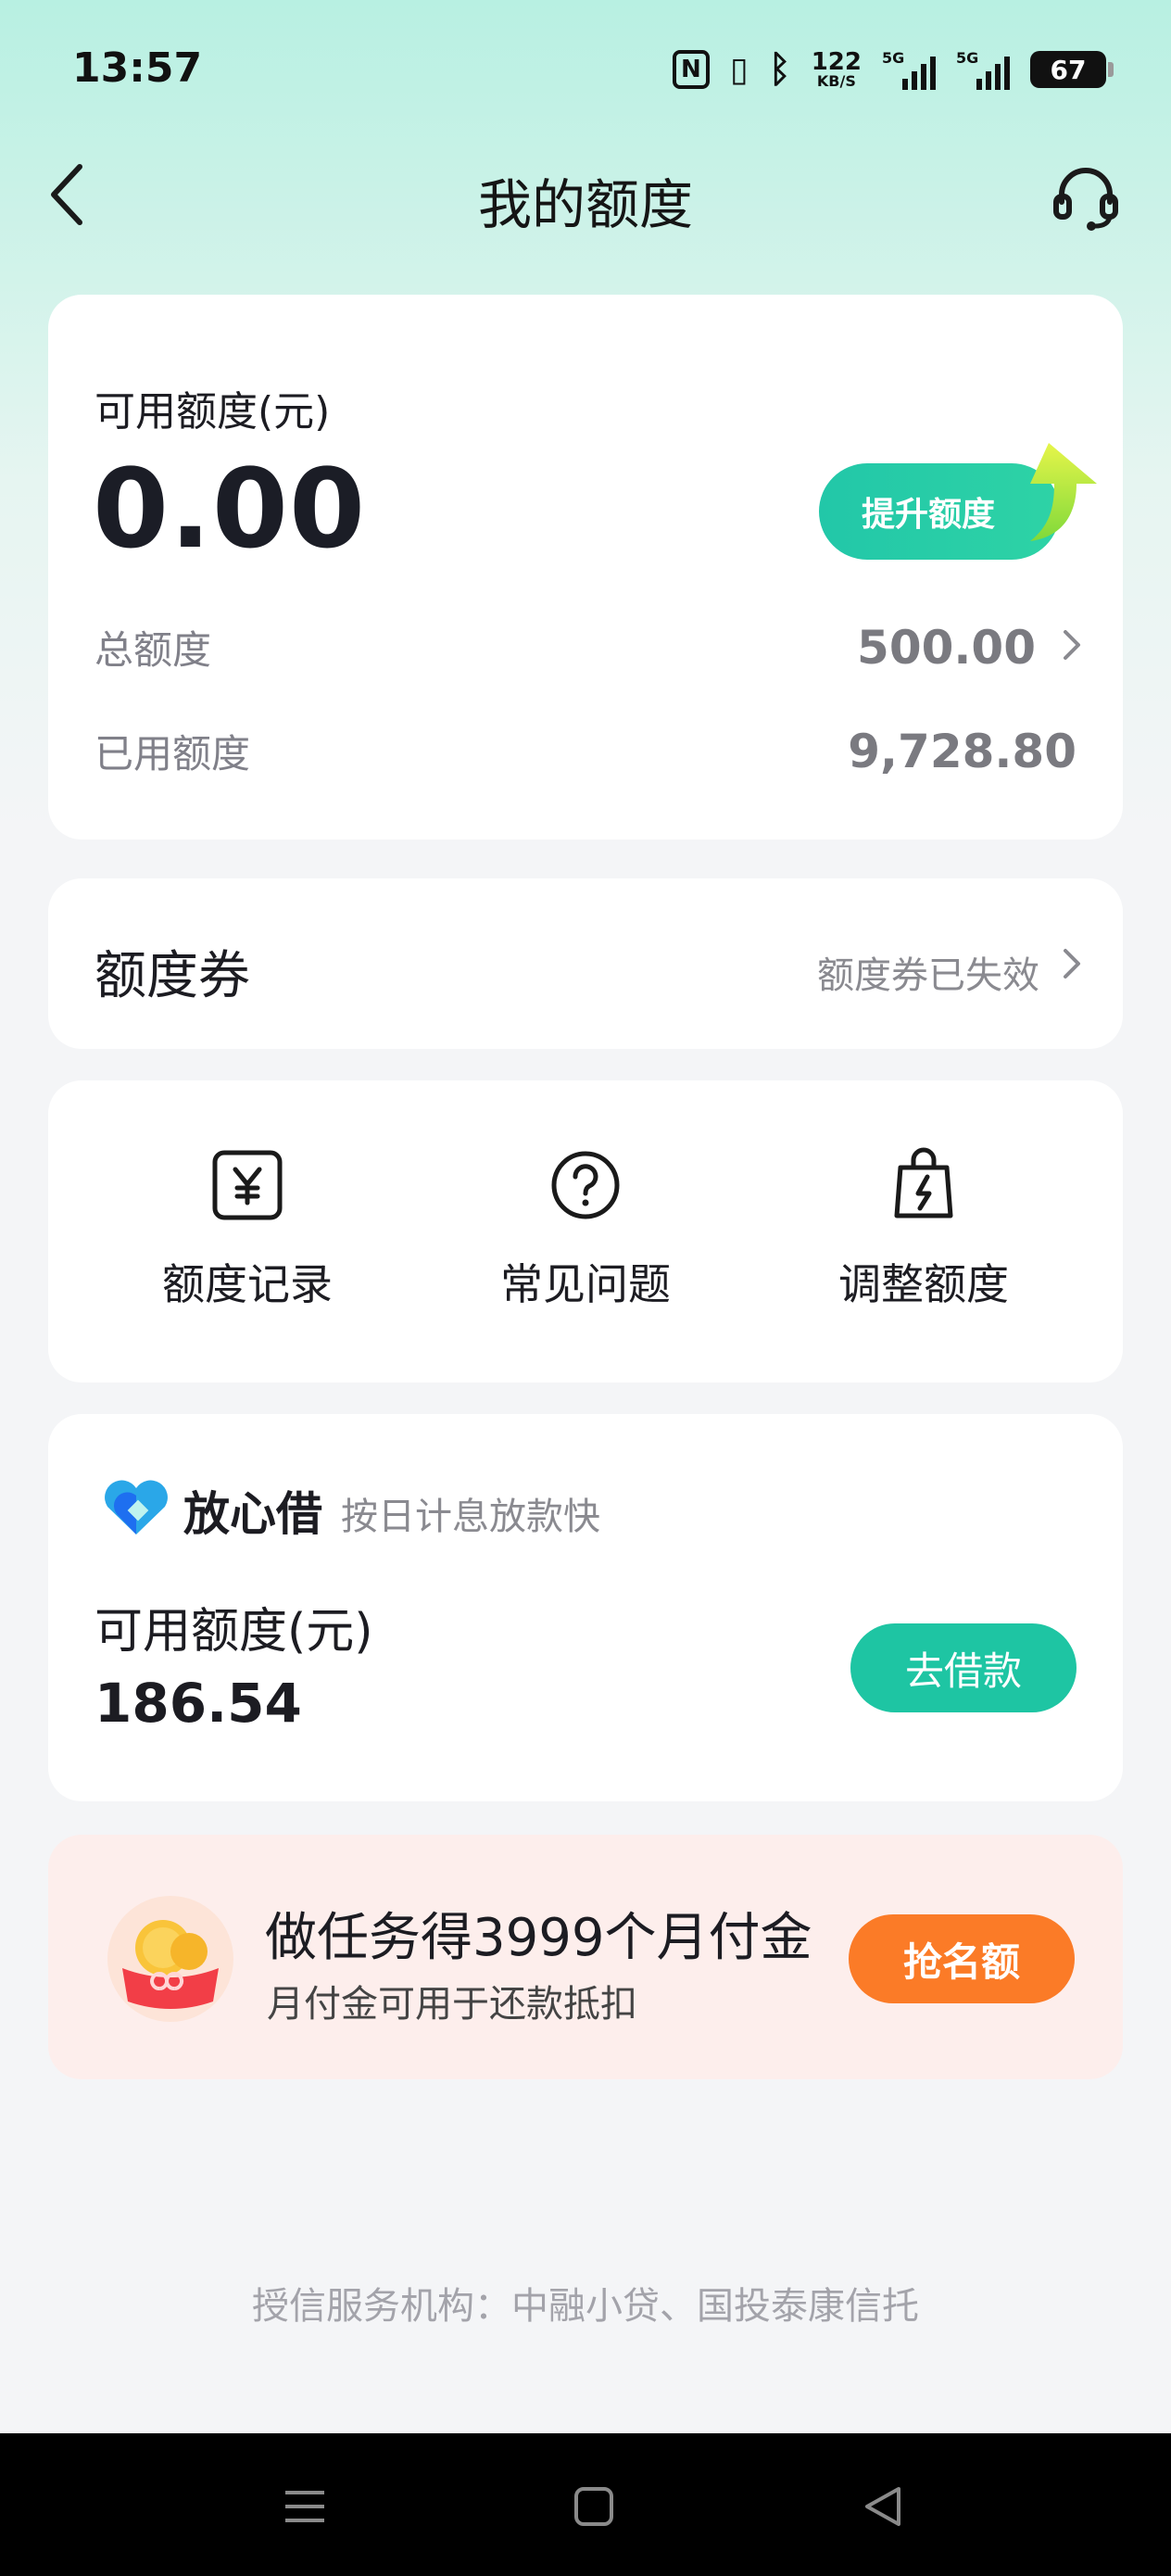  I want to click on headset-icon, so click(1086, 200).